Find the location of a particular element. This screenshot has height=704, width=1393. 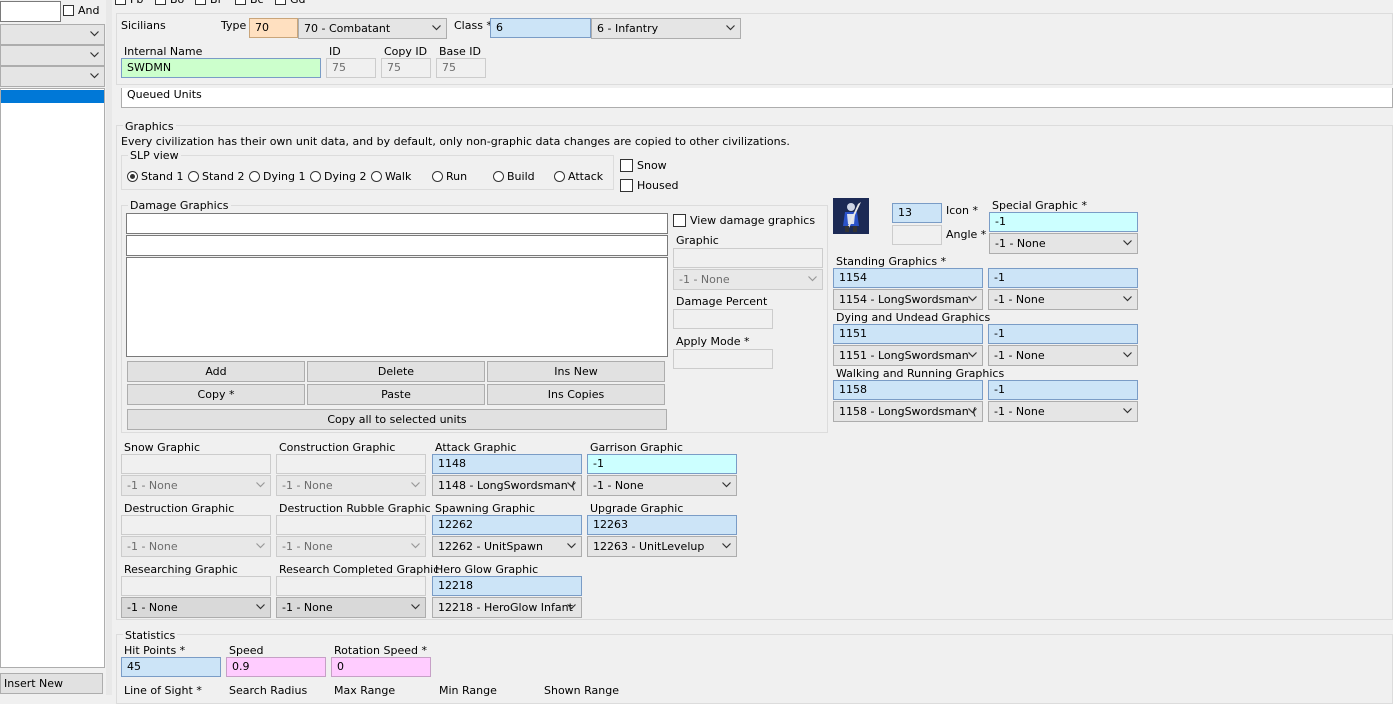

slp-radio-attack: Attack is located at coordinates (578, 176).